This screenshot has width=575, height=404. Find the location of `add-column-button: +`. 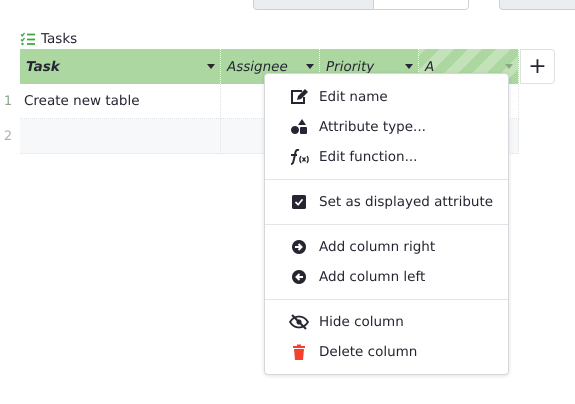

add-column-button: + is located at coordinates (537, 66).